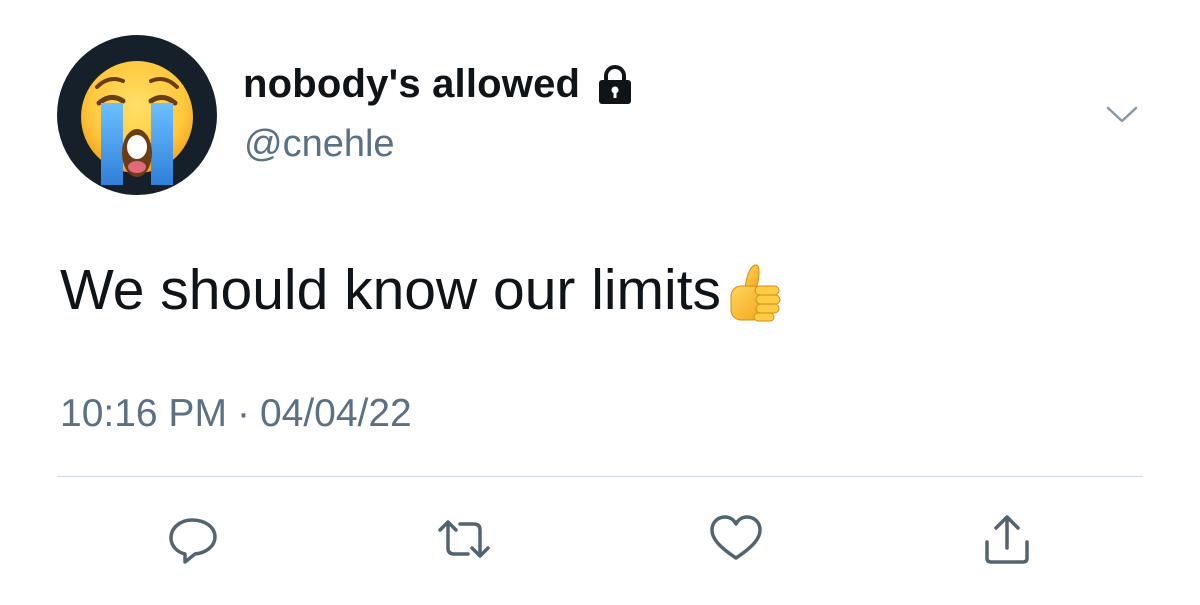  Describe the element at coordinates (600, 476) in the screenshot. I see `divider` at that location.